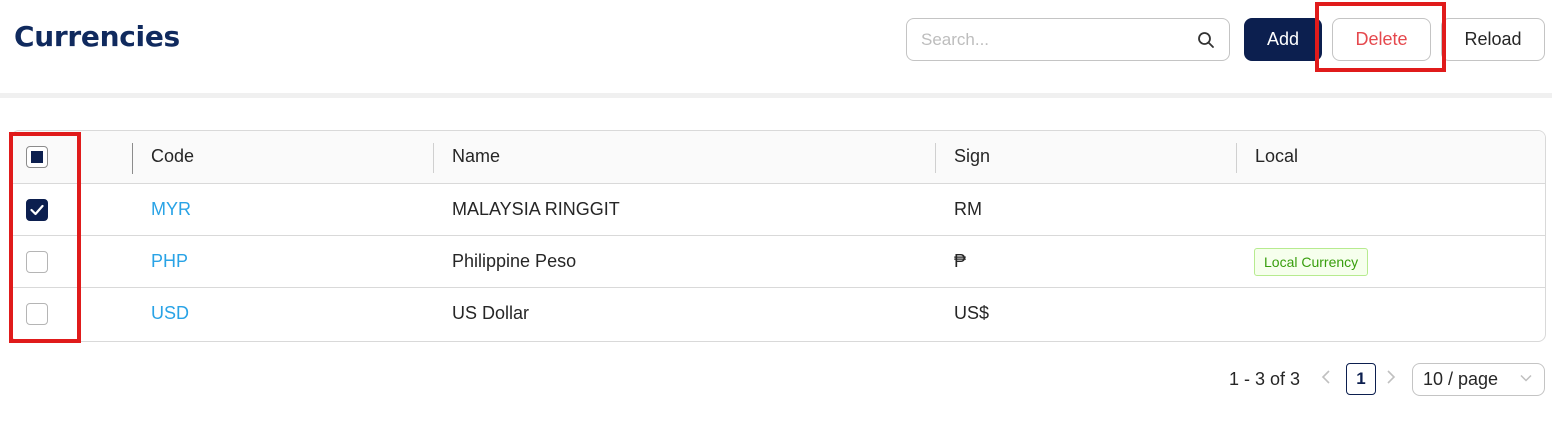 The height and width of the screenshot is (423, 1552). Describe the element at coordinates (1391, 379) in the screenshot. I see `chevron-right-icon` at that location.